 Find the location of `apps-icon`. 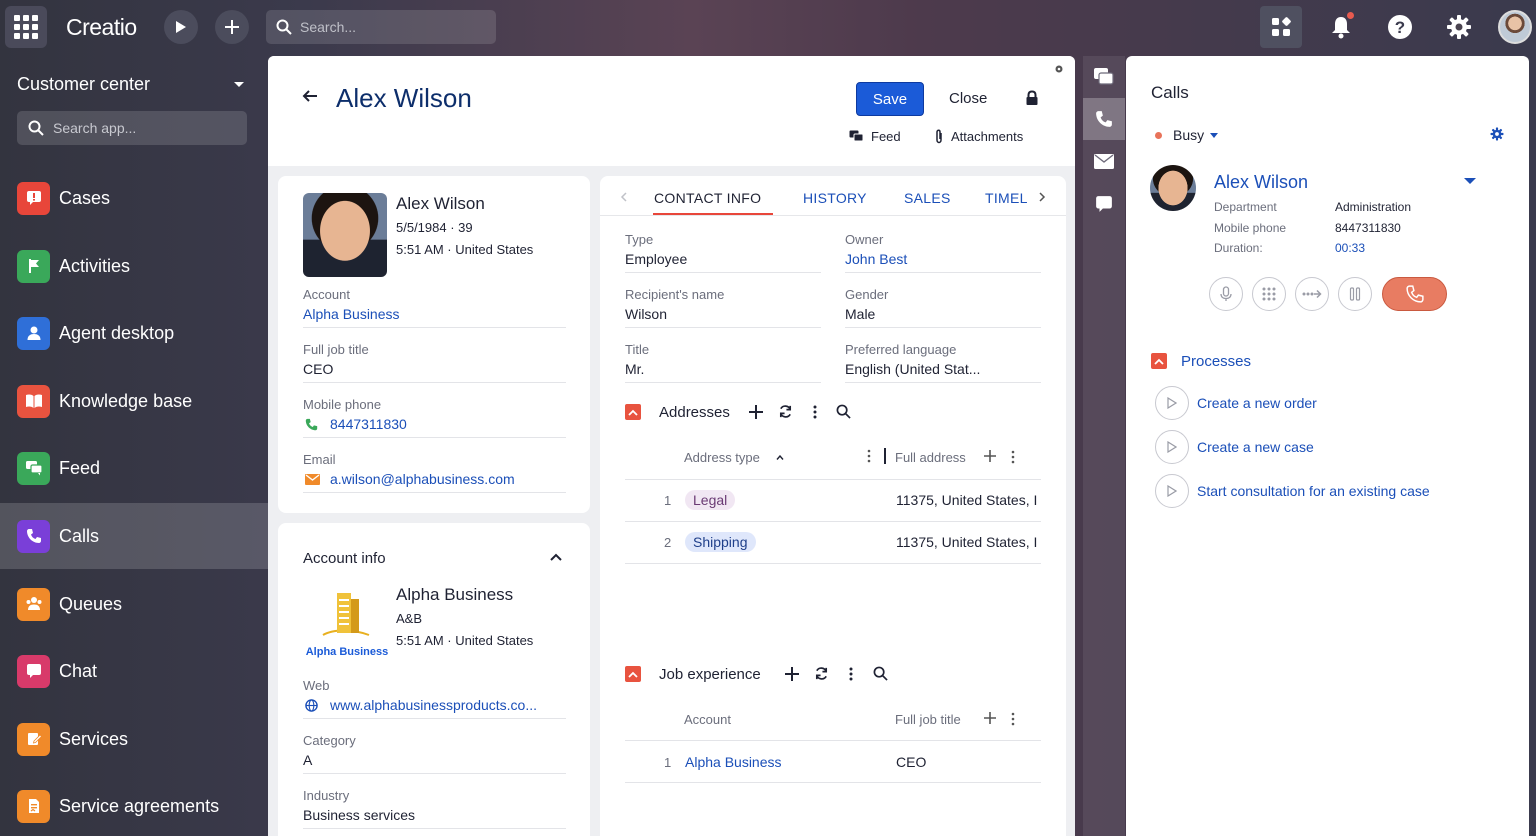

apps-icon is located at coordinates (1281, 27).